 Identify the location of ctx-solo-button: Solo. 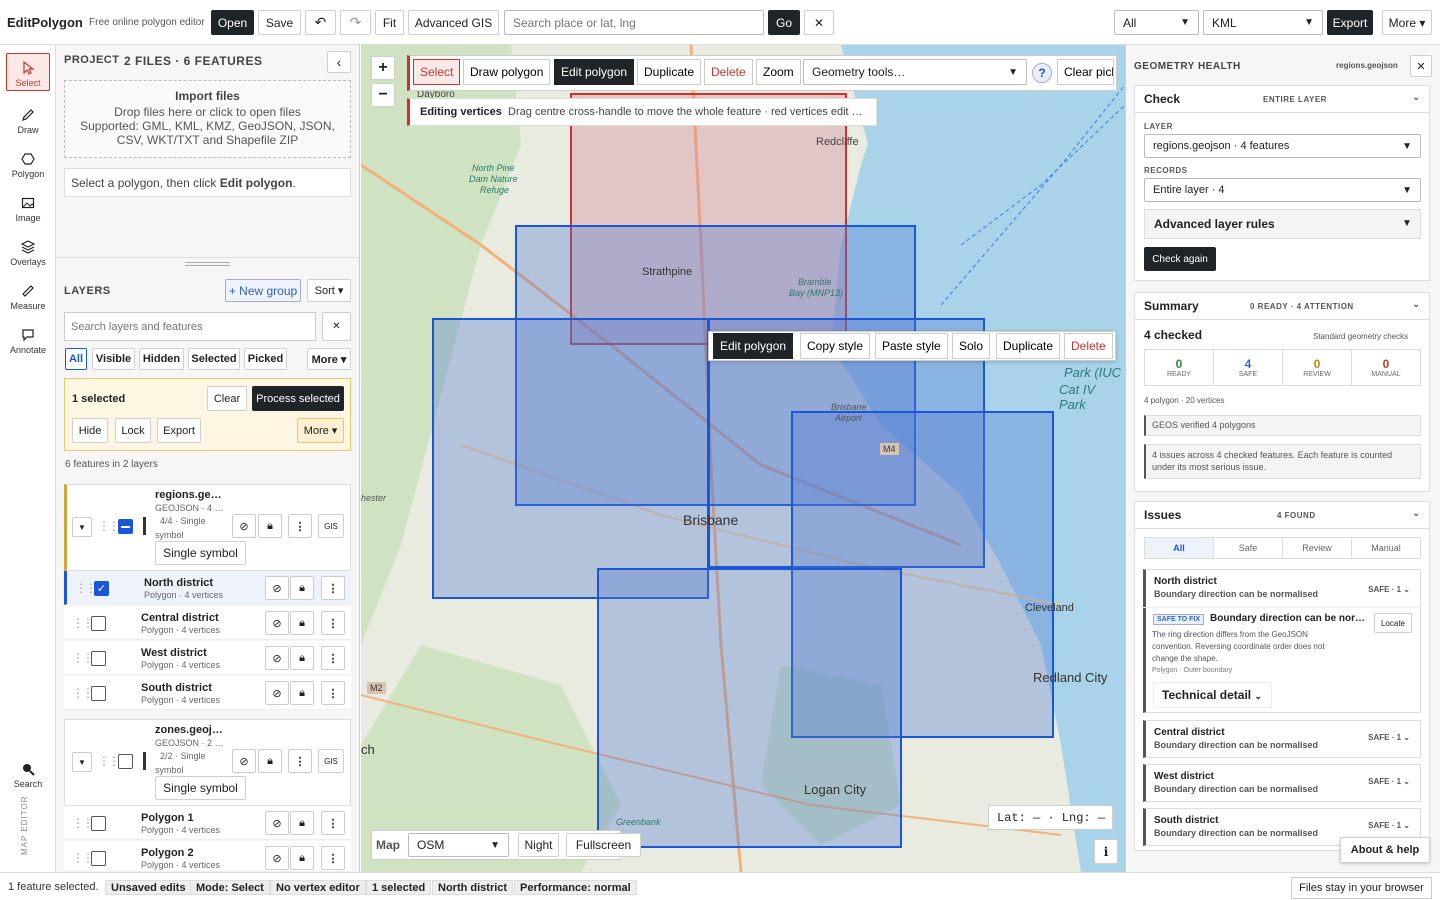
(971, 346).